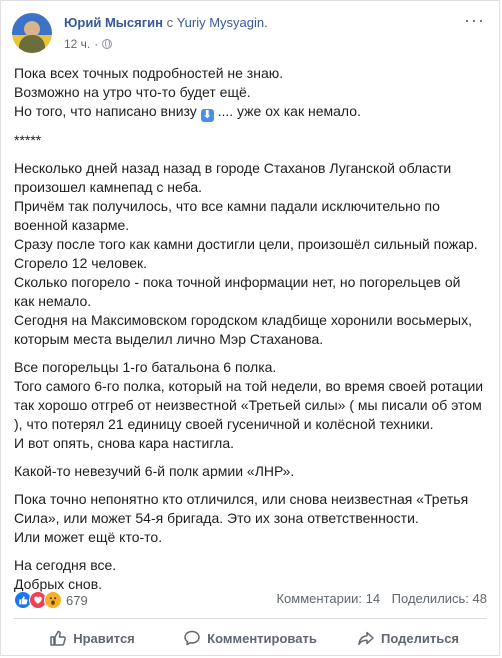 This screenshot has height=658, width=502. What do you see at coordinates (28, 140) in the screenshot?
I see `stars-text: *****` at bounding box center [28, 140].